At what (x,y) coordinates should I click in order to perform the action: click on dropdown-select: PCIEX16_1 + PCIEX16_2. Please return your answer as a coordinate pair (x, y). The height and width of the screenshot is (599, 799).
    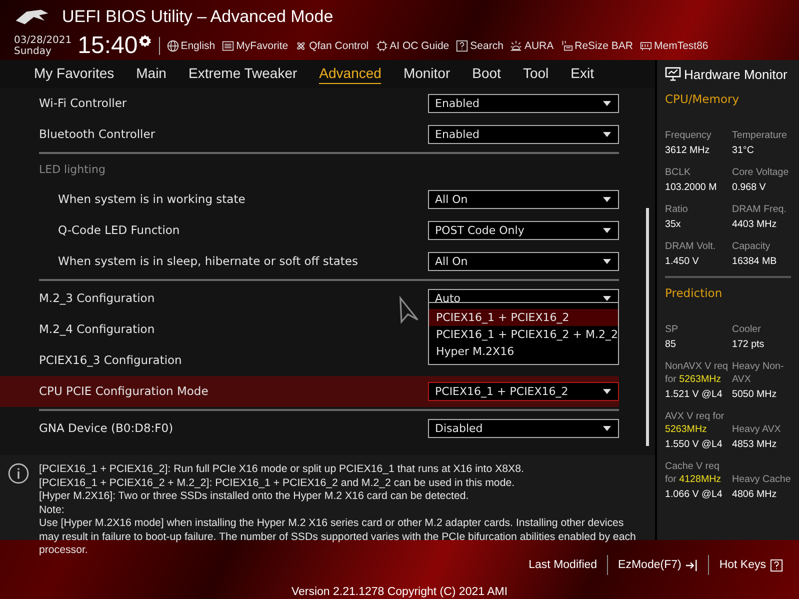
    Looking at the image, I should click on (523, 391).